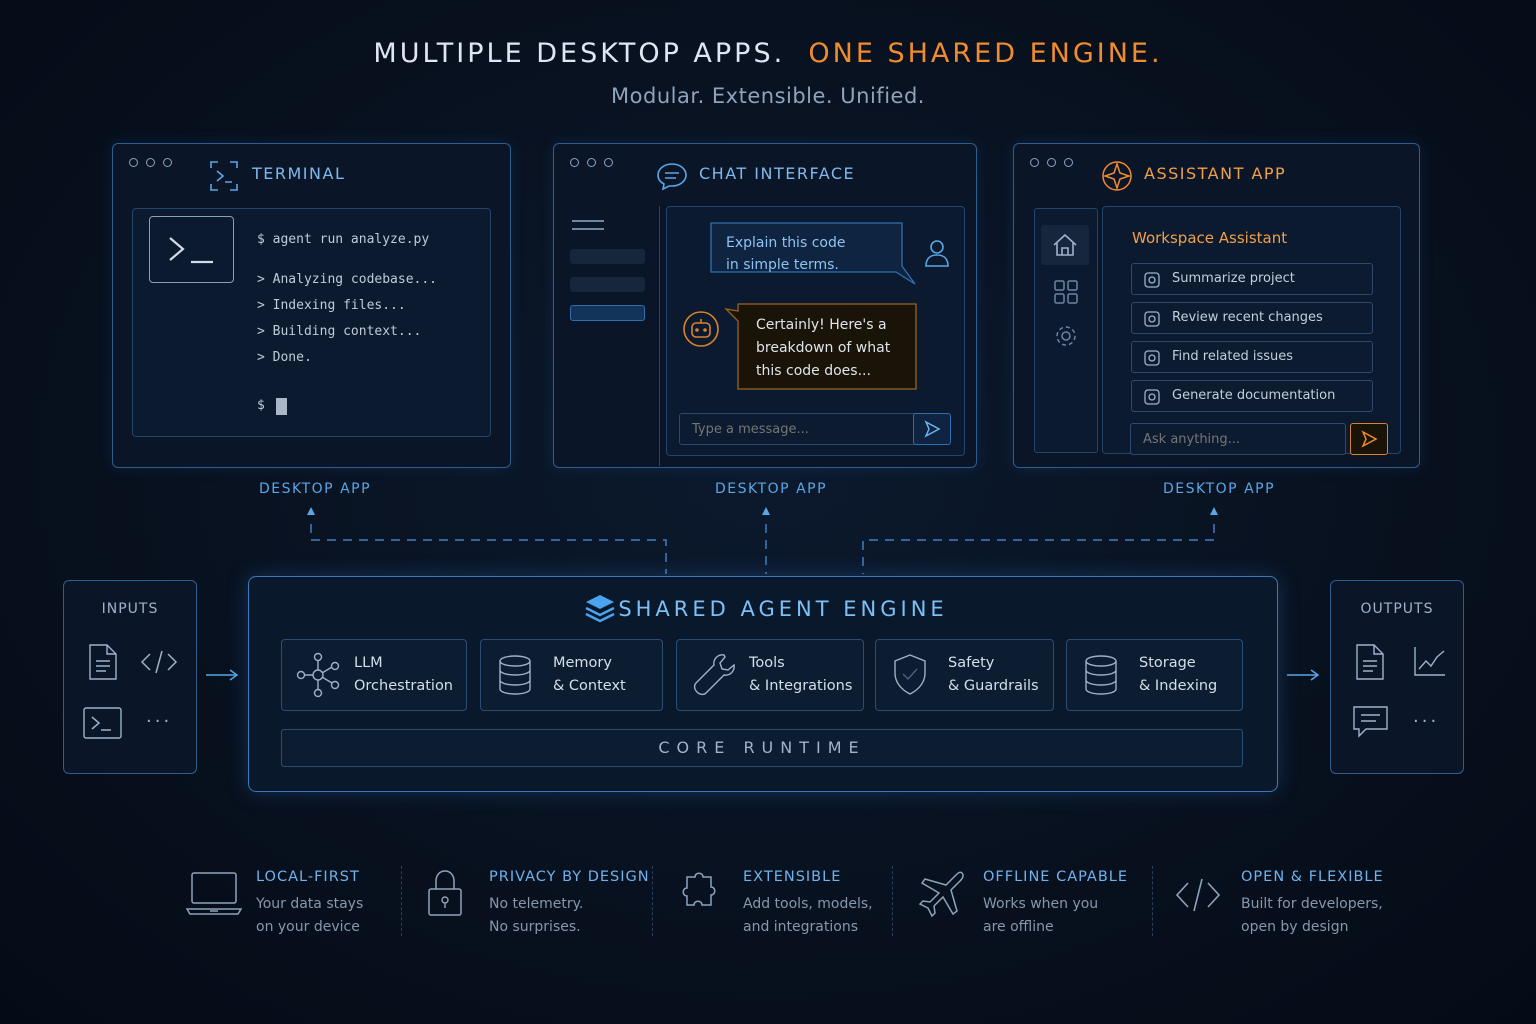  What do you see at coordinates (214, 893) in the screenshot?
I see `laptop-icon` at bounding box center [214, 893].